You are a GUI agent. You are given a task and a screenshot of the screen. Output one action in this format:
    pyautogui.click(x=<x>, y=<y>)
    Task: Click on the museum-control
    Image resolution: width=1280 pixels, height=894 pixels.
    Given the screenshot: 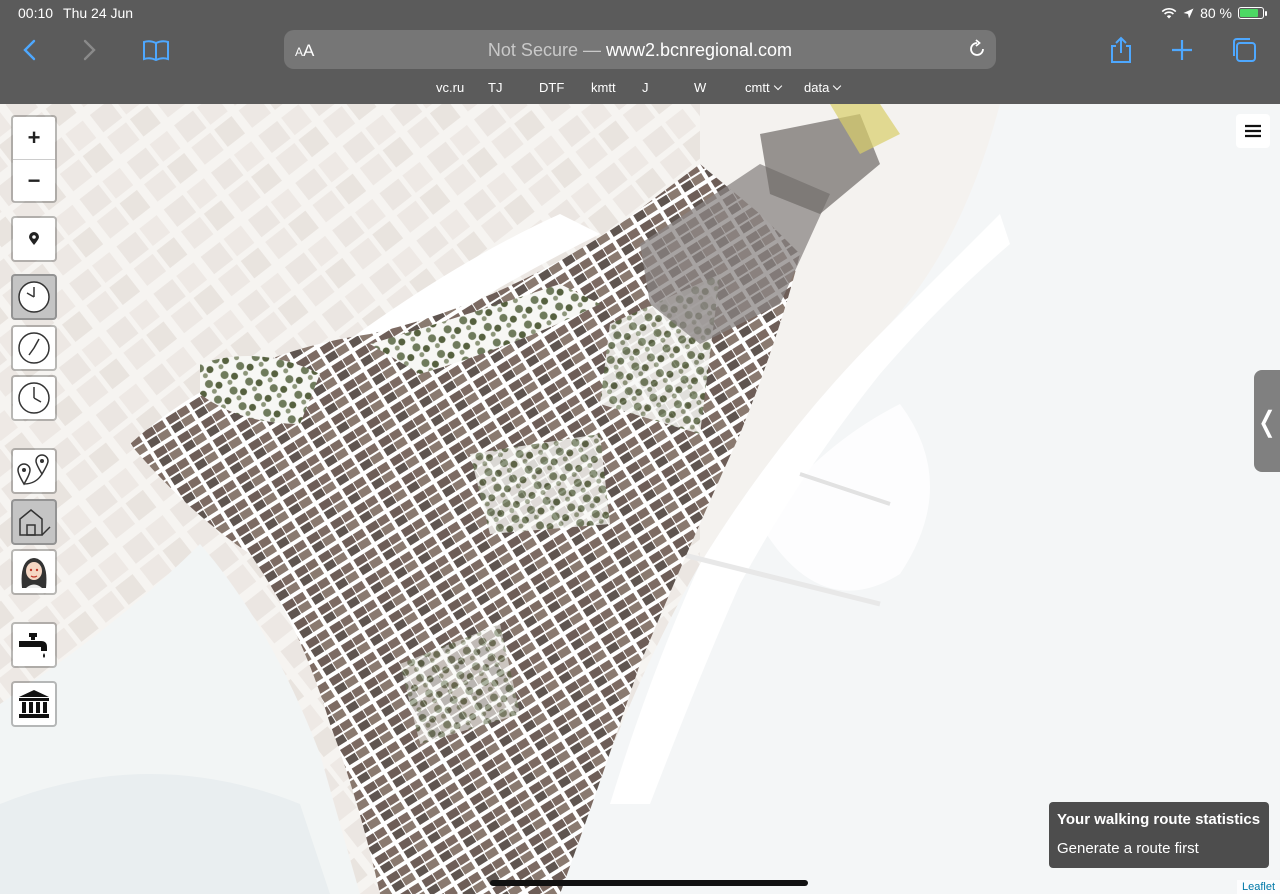 What is the action you would take?
    pyautogui.click(x=34, y=704)
    